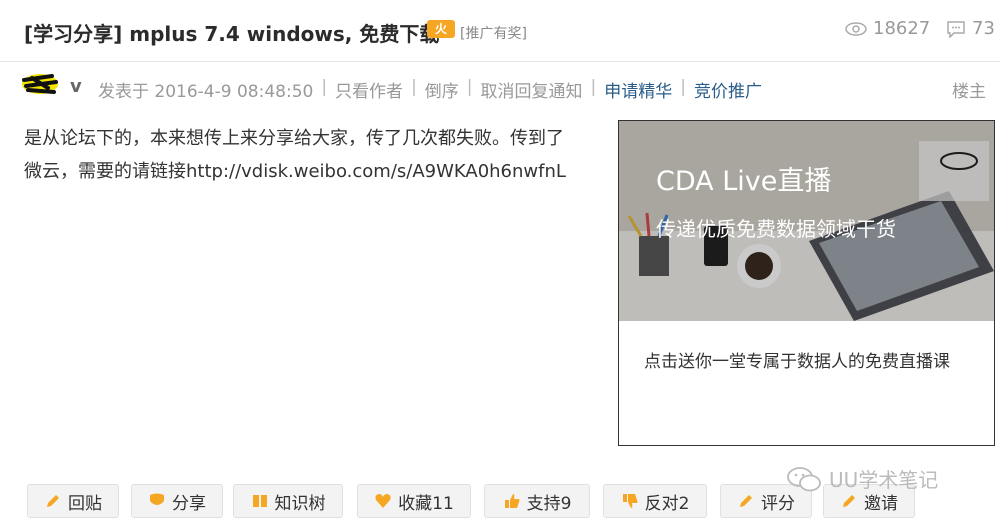 Image resolution: width=1000 pixels, height=524 pixels. I want to click on oppose-button-label: 反对2, so click(667, 503).